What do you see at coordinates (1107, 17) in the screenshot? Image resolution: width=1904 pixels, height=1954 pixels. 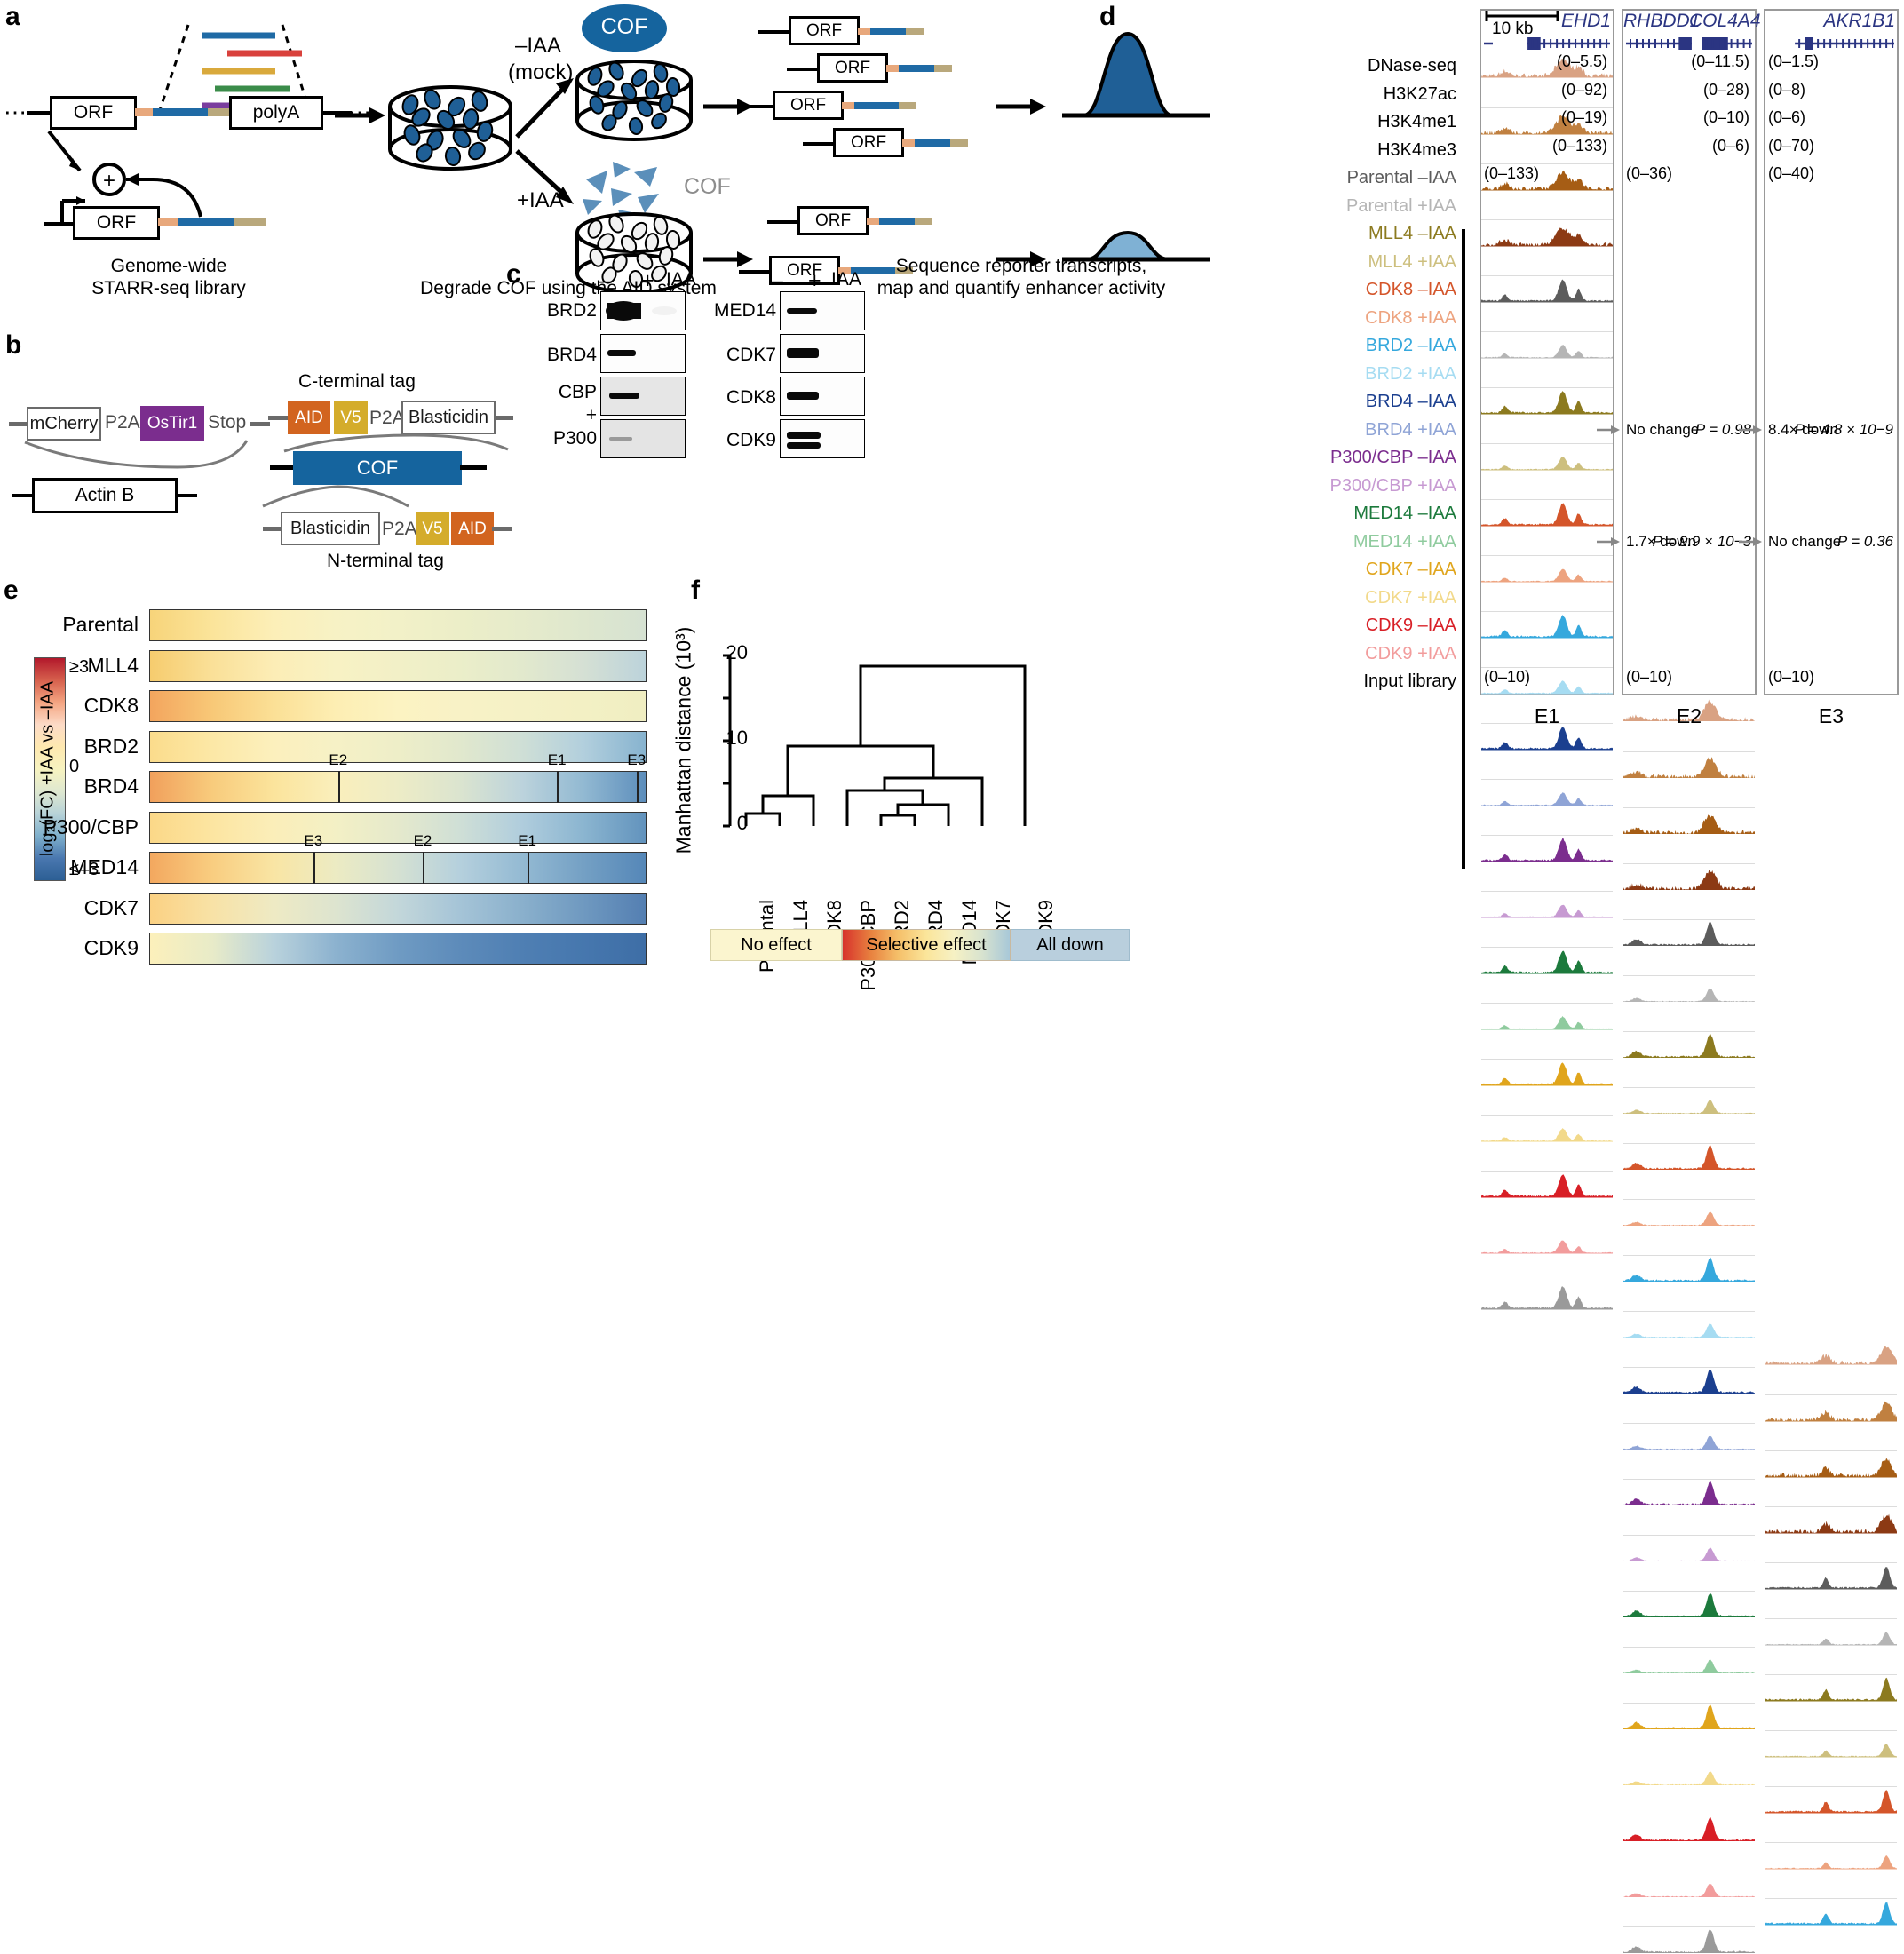 I see `panel-d-letter: d` at bounding box center [1107, 17].